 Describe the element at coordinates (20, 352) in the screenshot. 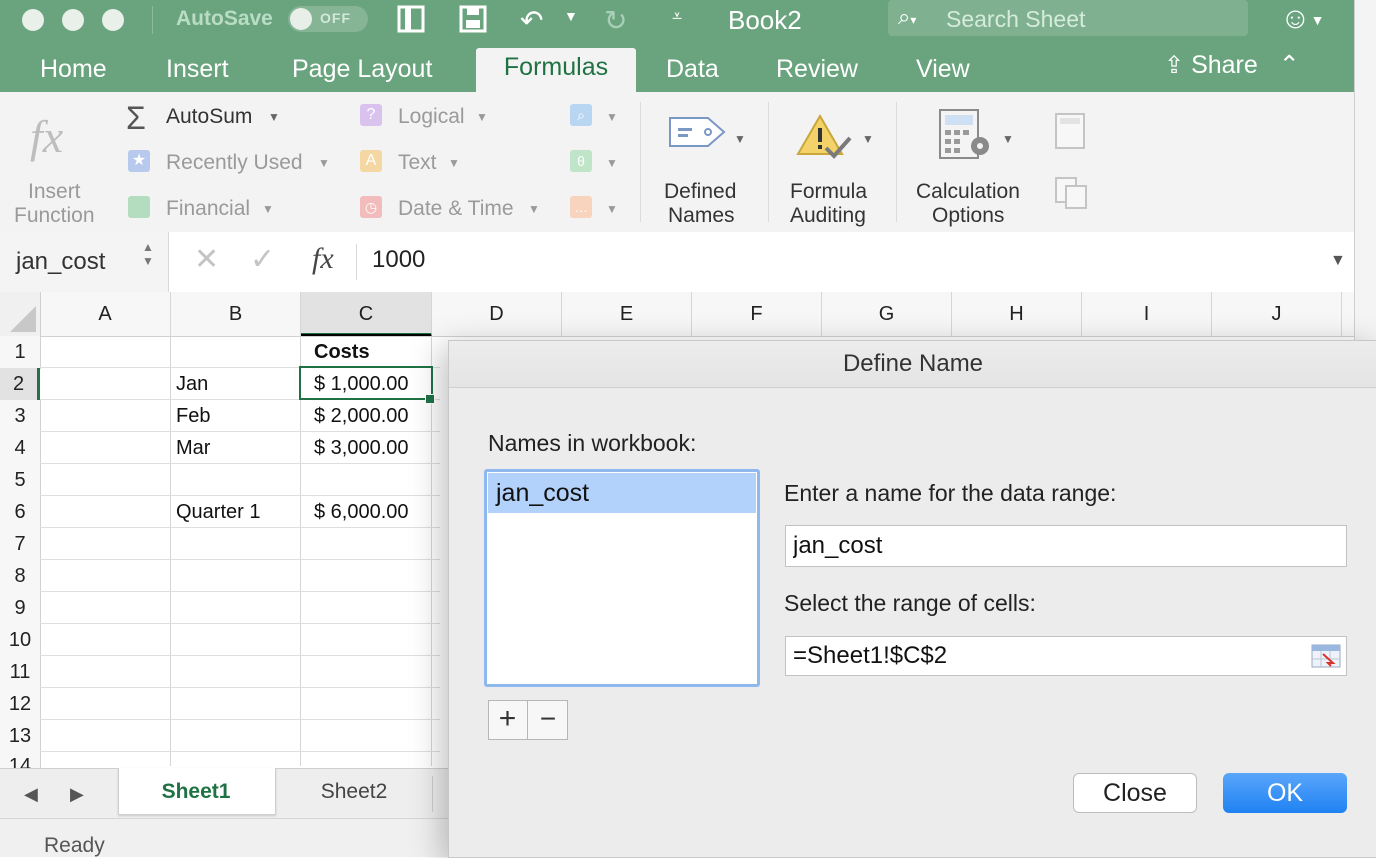

I see `row-header-1: 1` at that location.